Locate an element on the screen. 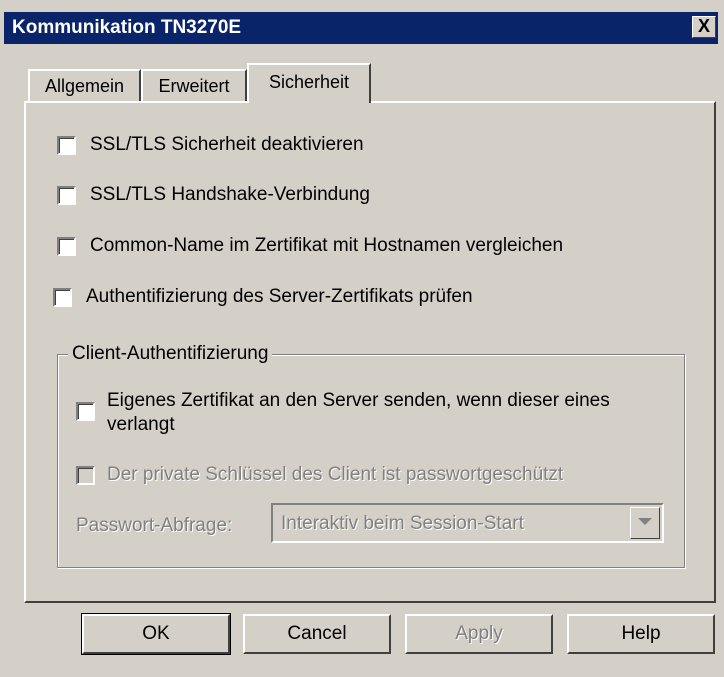  password-prompt-select: Interaktiv beim Session-Start is located at coordinates (467, 523).